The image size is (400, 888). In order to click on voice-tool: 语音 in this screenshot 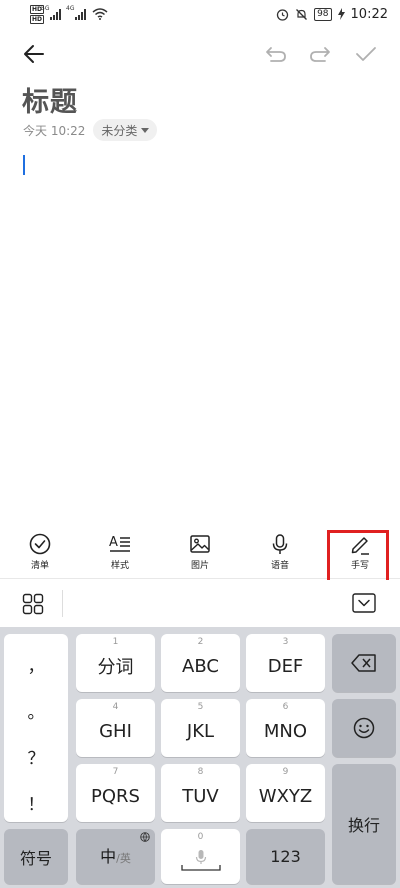, I will do `click(280, 553)`.